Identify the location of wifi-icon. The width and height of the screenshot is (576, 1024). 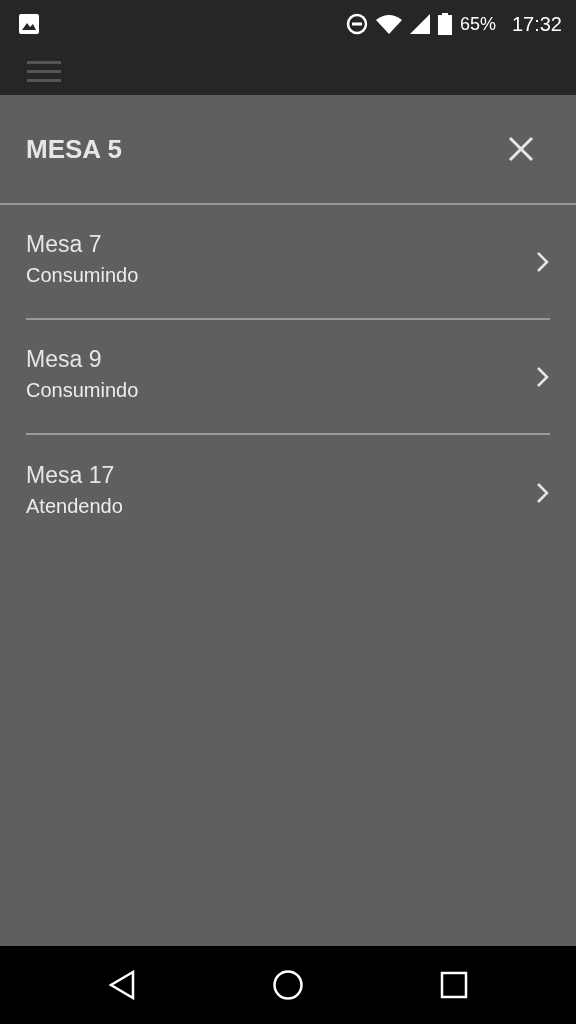
(388, 24).